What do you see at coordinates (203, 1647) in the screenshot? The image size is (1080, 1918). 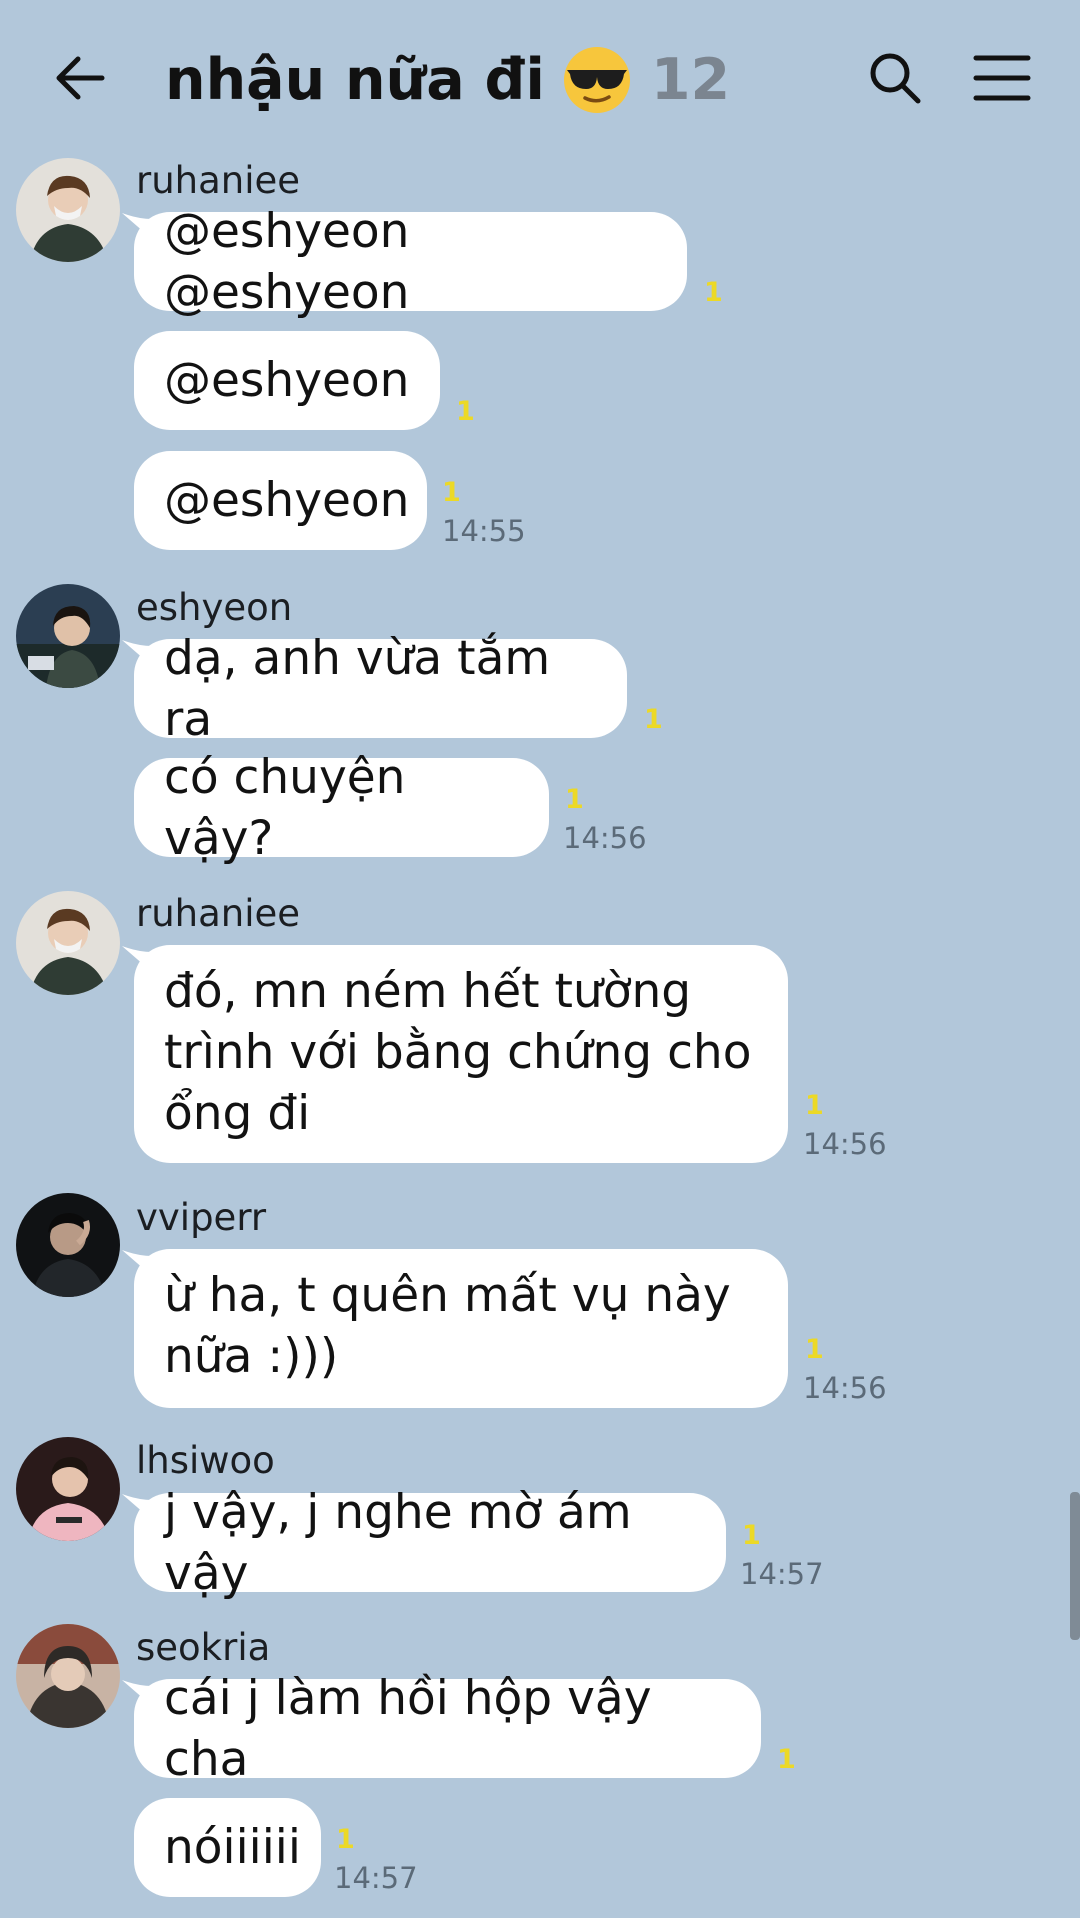 I see `sender-name: seokria` at bounding box center [203, 1647].